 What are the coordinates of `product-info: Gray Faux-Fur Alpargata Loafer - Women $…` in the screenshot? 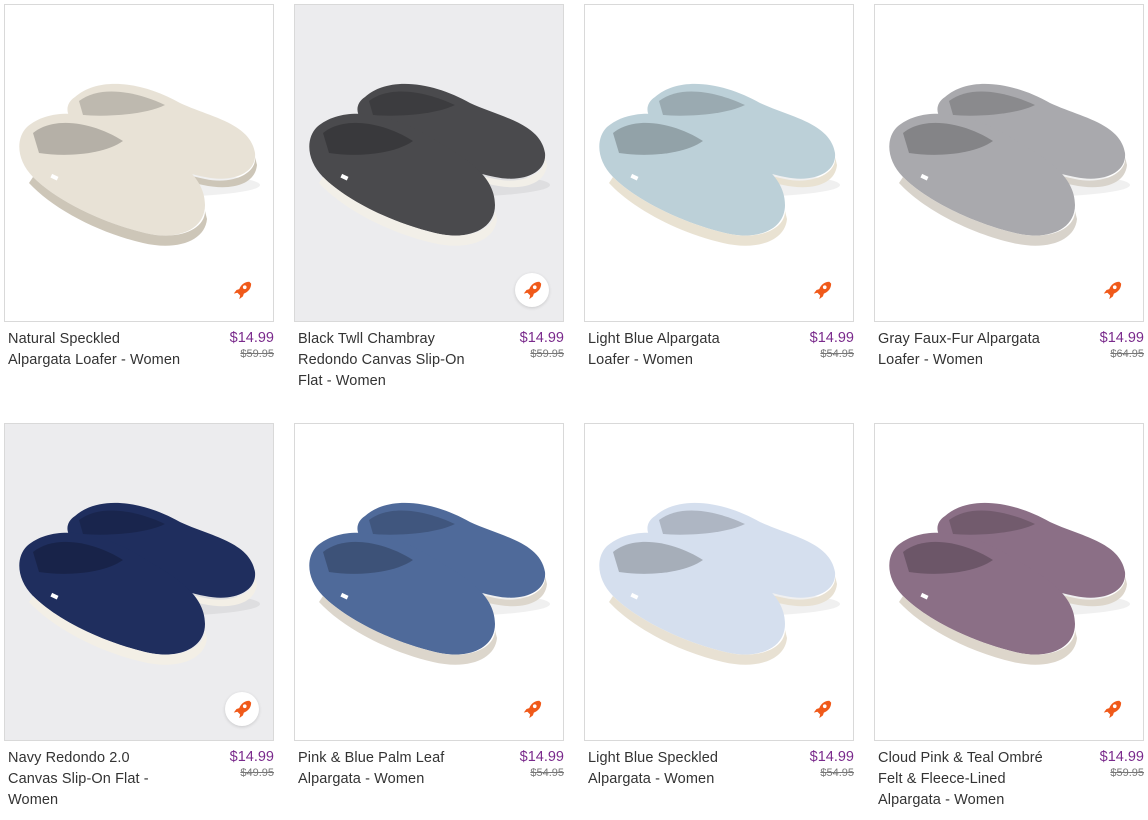 It's located at (1009, 365).